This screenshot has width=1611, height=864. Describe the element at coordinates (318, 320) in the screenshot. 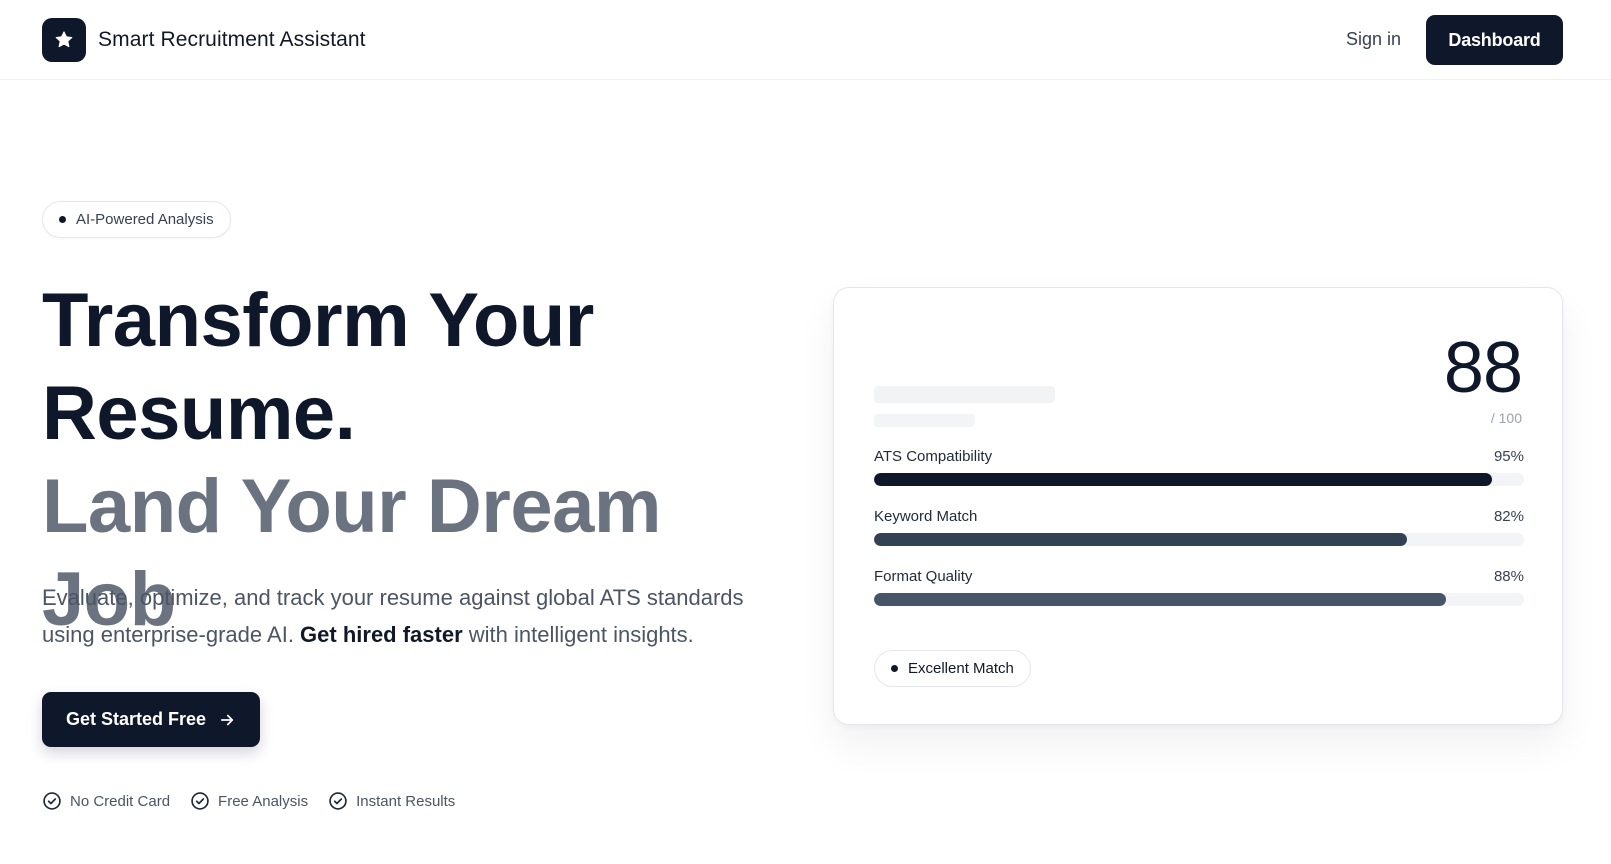

I see `hero-title-line-1: Transform Your` at that location.